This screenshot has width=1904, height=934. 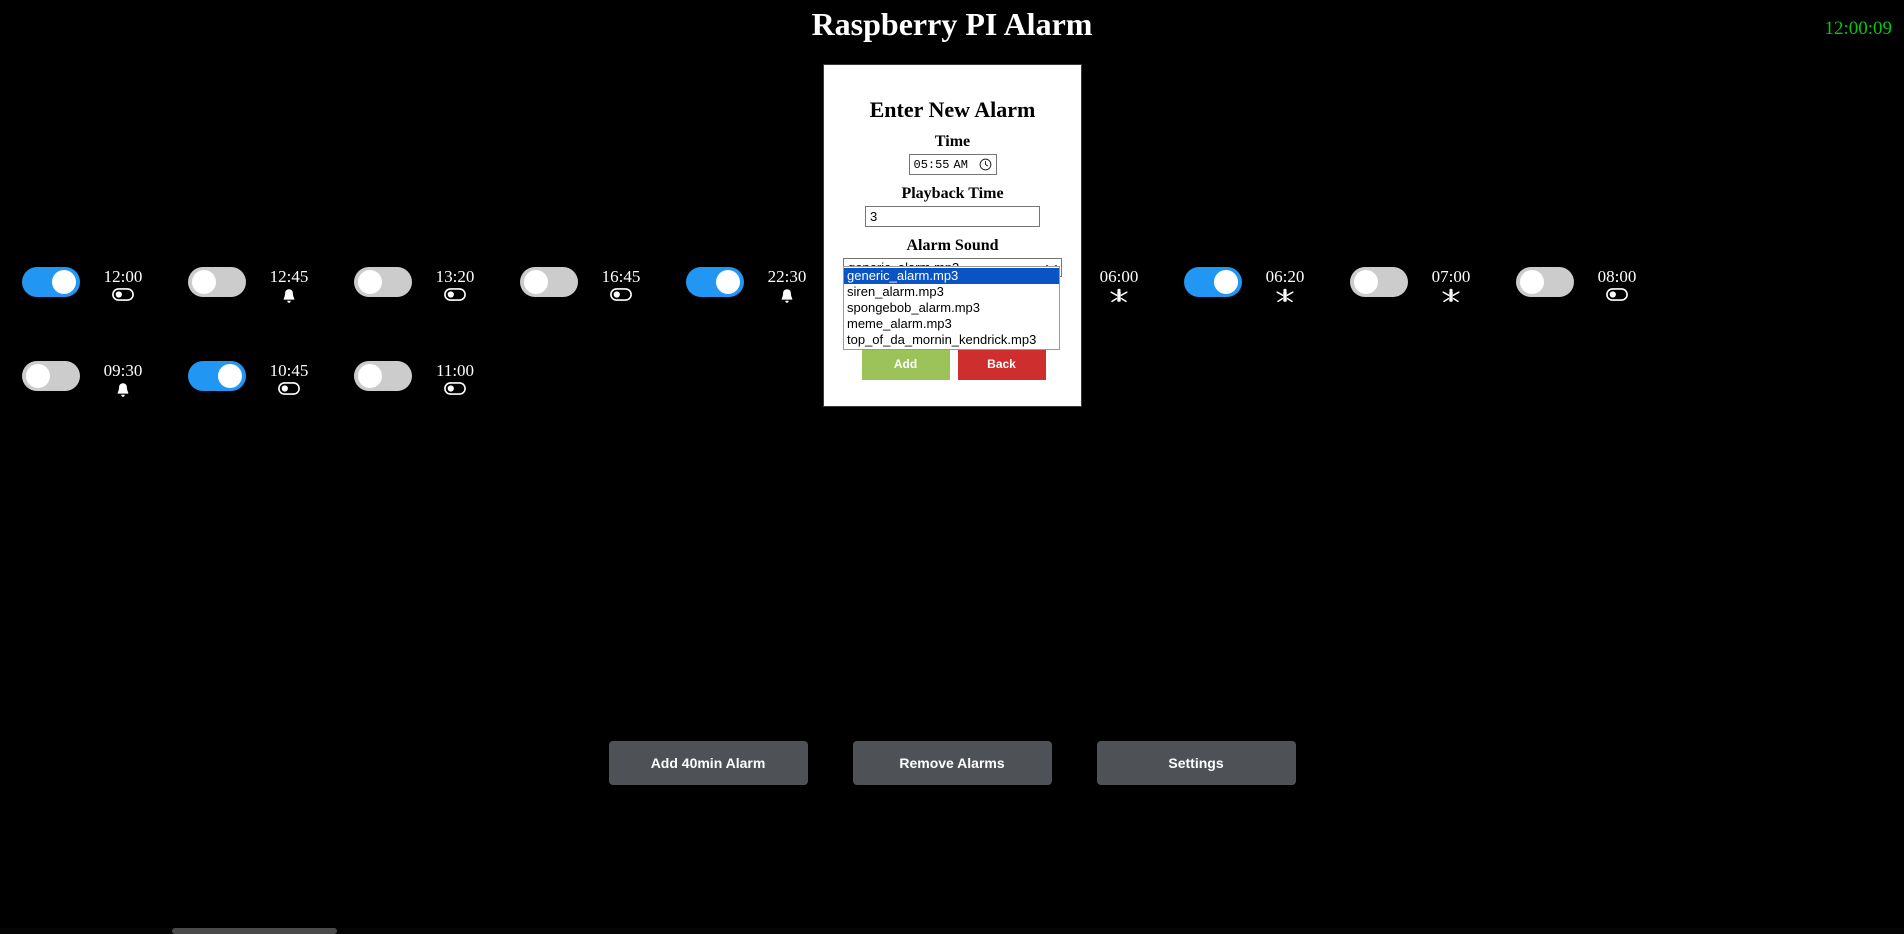 I want to click on alarm-label: 16:45, so click(x=621, y=286).